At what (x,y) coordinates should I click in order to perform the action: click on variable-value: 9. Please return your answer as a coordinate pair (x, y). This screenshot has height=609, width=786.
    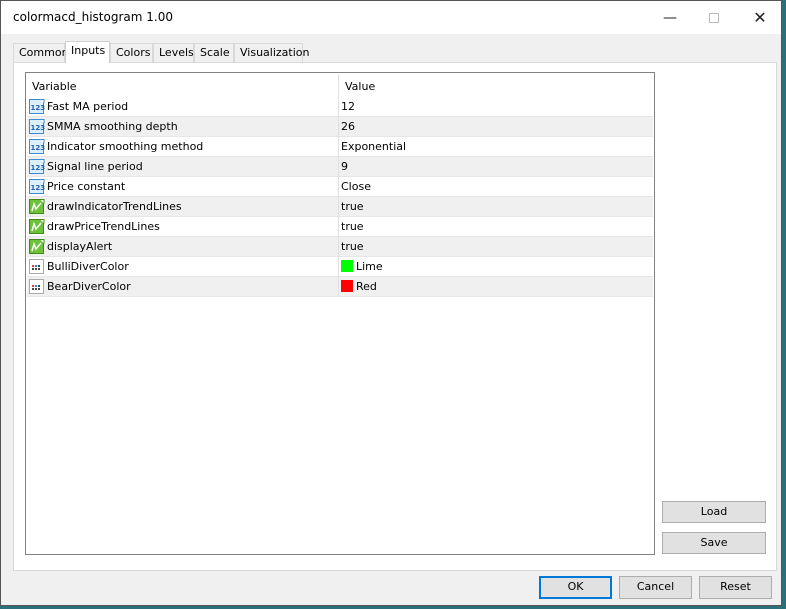
    Looking at the image, I should click on (344, 166).